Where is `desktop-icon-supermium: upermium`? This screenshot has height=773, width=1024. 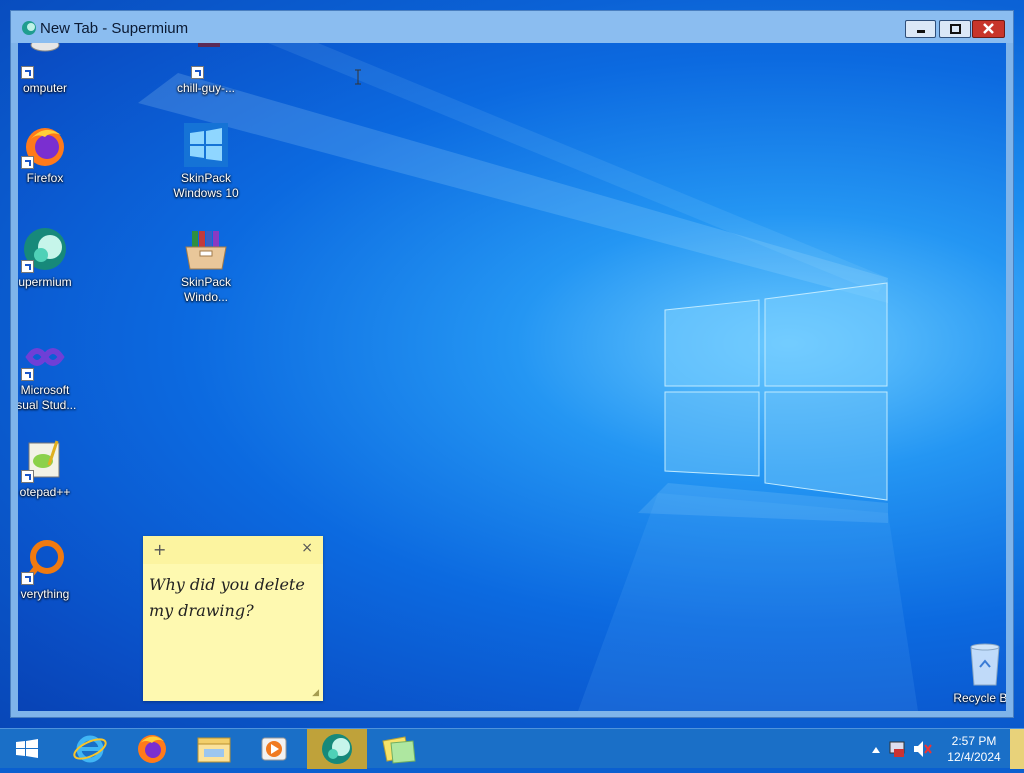
desktop-icon-supermium: upermium is located at coordinates (54, 257).